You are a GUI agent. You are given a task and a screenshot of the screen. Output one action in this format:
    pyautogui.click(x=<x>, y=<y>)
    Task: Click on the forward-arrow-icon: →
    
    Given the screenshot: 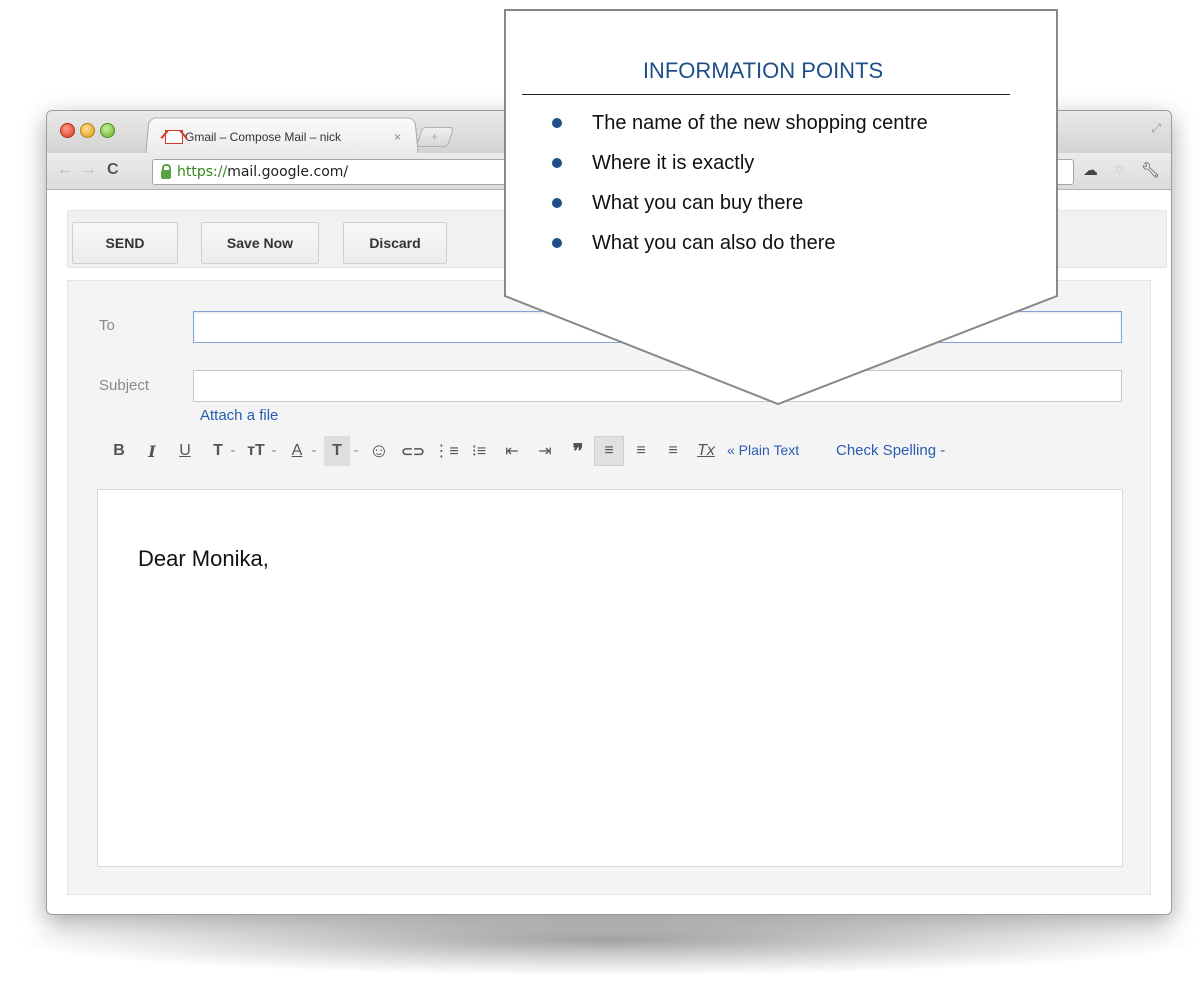 What is the action you would take?
    pyautogui.click(x=89, y=170)
    